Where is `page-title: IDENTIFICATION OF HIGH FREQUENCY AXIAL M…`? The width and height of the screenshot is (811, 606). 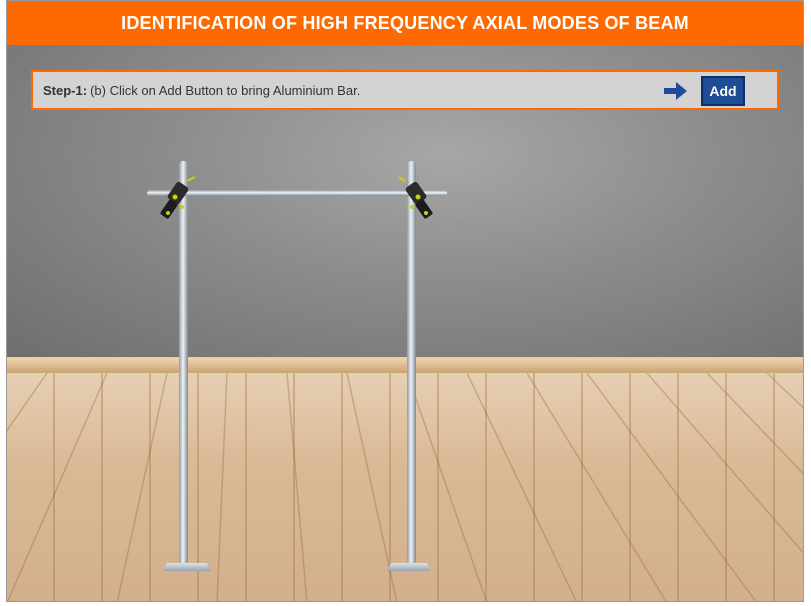 page-title: IDENTIFICATION OF HIGH FREQUENCY AXIAL M… is located at coordinates (405, 23).